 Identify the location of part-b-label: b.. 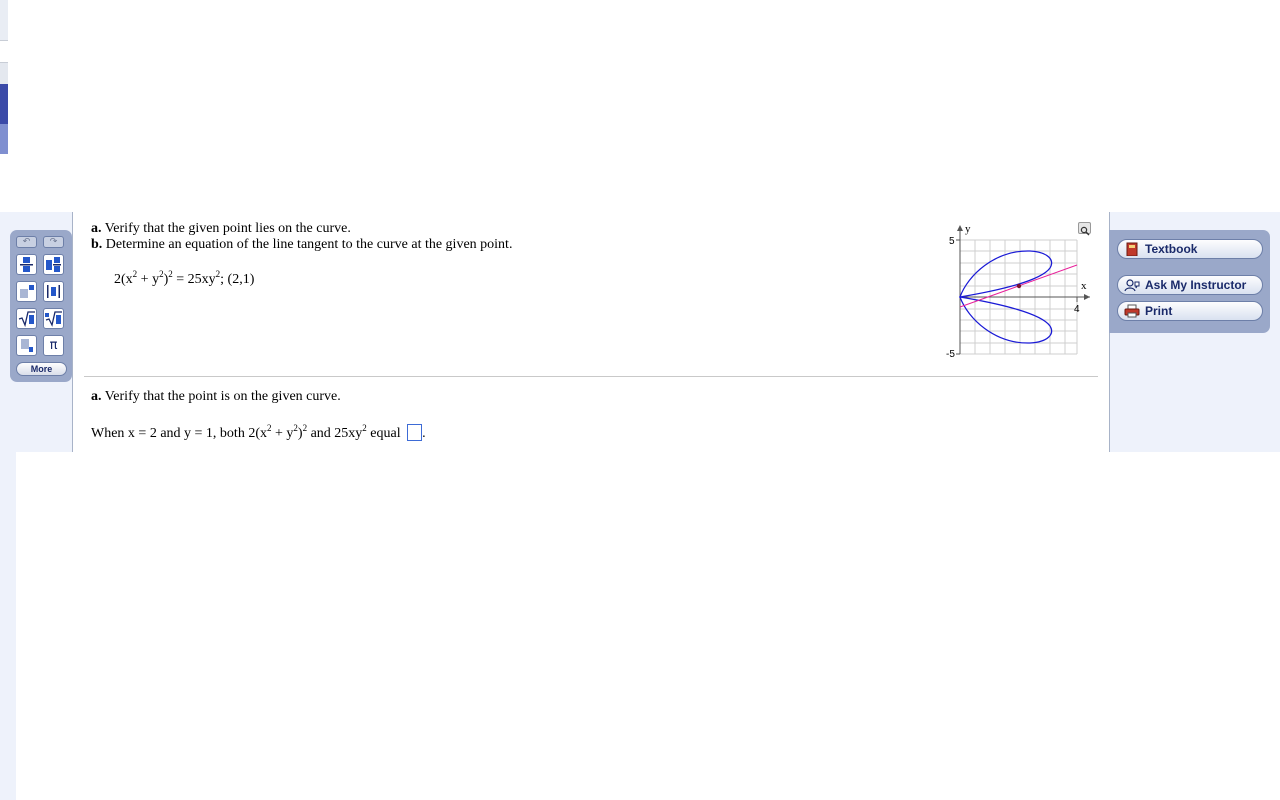
(97, 244).